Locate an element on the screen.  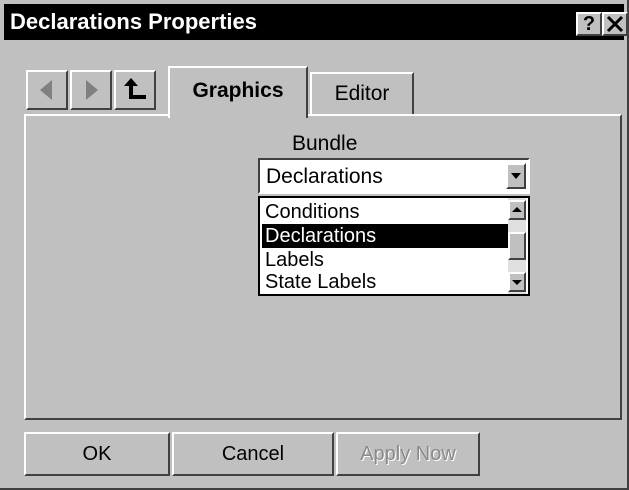
ok-button: OK is located at coordinates (97, 454).